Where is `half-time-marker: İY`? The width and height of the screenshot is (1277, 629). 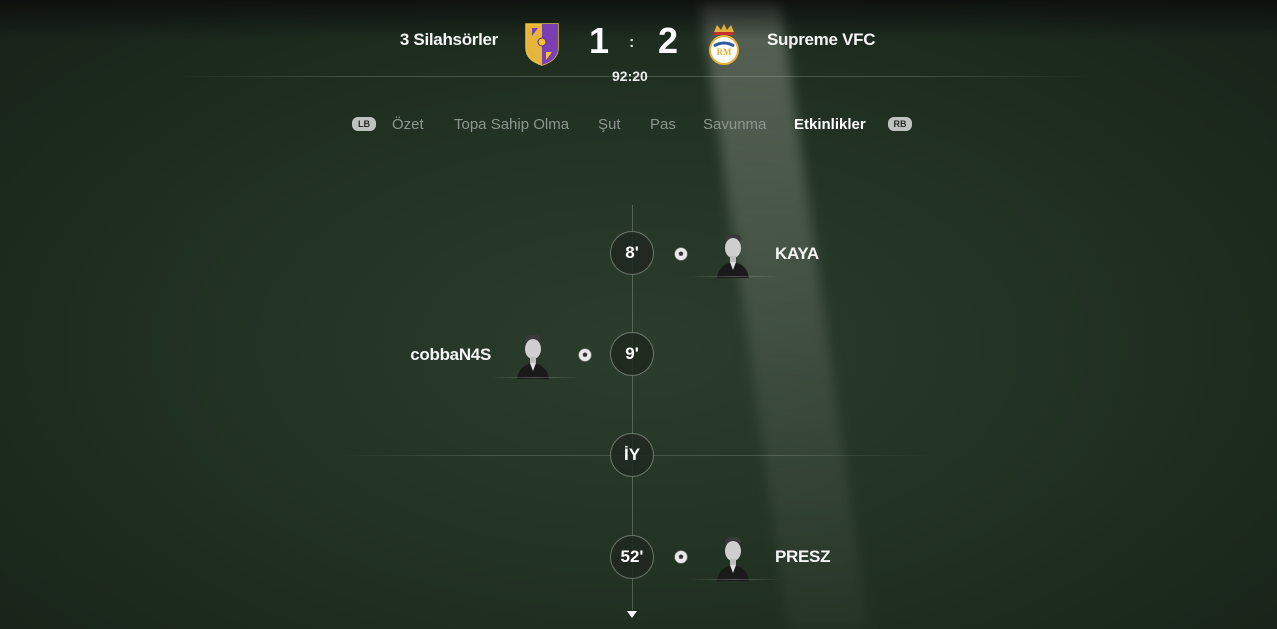 half-time-marker: İY is located at coordinates (632, 455).